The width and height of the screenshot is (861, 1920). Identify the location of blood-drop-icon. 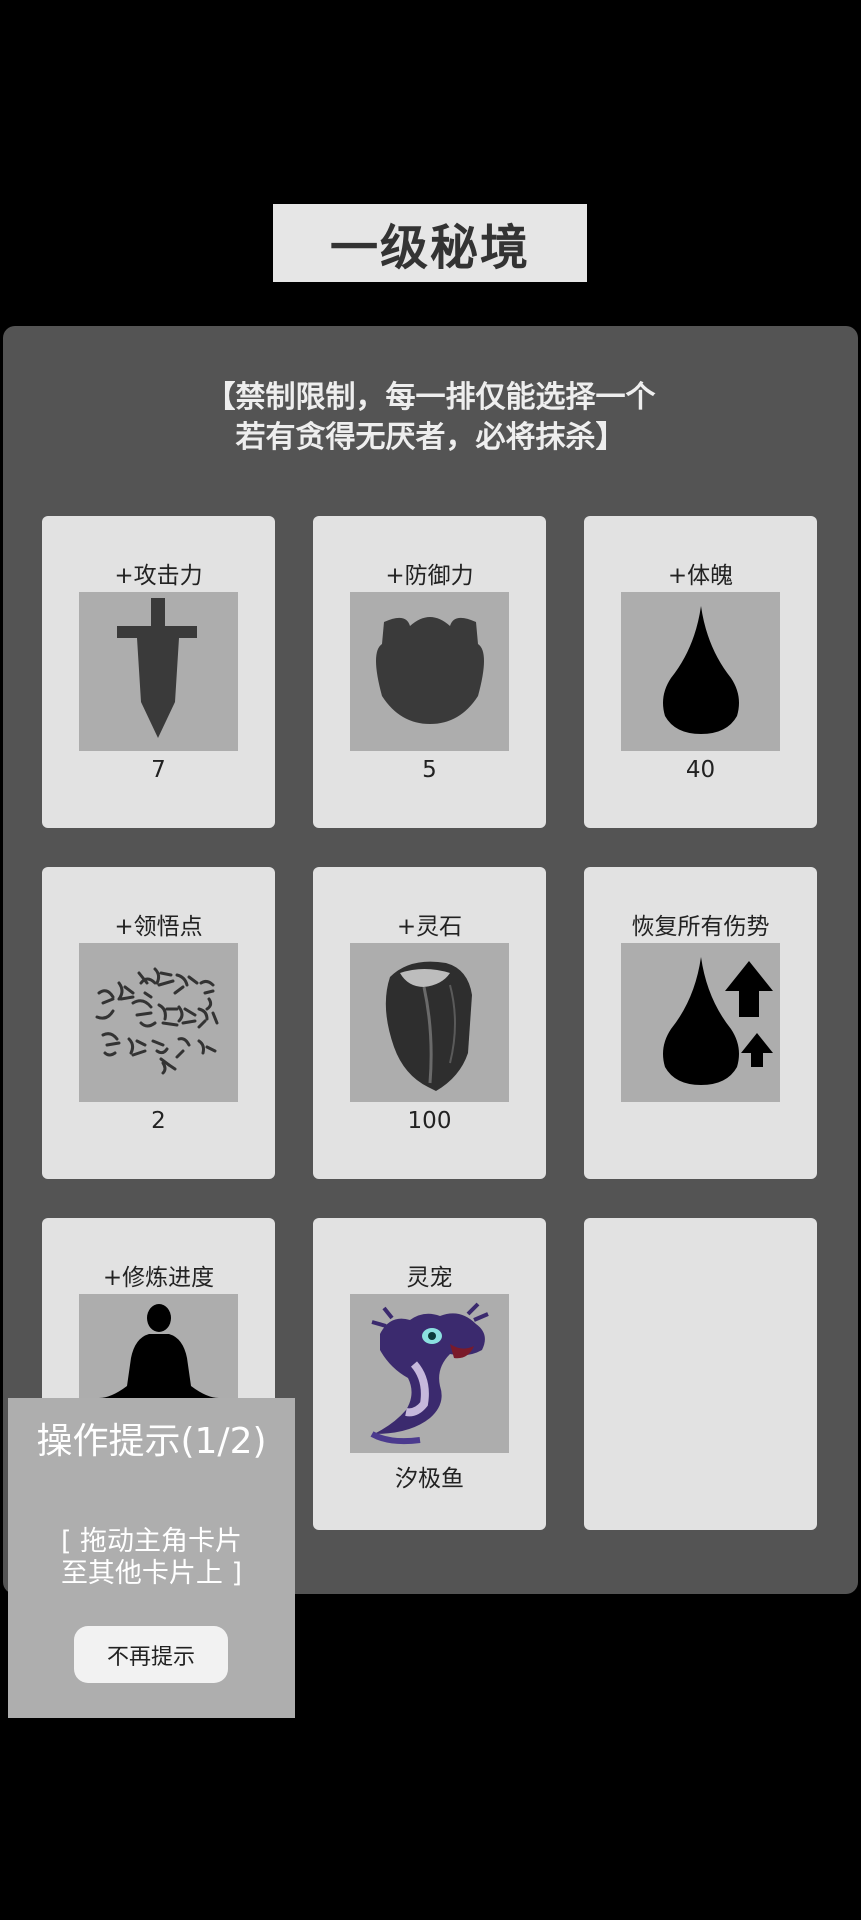
(700, 671).